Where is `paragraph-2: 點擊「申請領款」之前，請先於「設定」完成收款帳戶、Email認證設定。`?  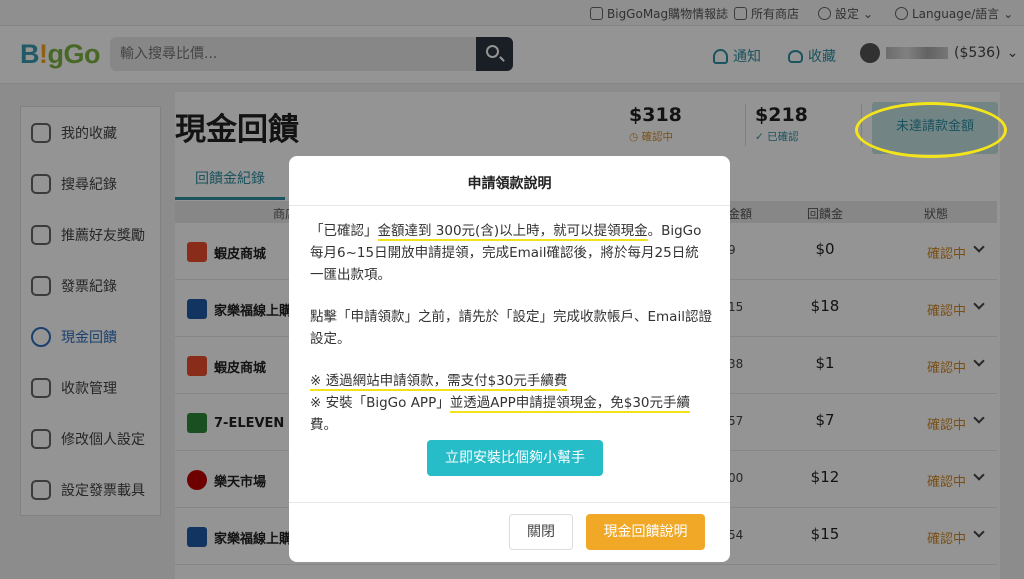 paragraph-2: 點擊「申請領款」之前，請先於「設定」完成收款帳戶、Email認證設定。 is located at coordinates (511, 328).